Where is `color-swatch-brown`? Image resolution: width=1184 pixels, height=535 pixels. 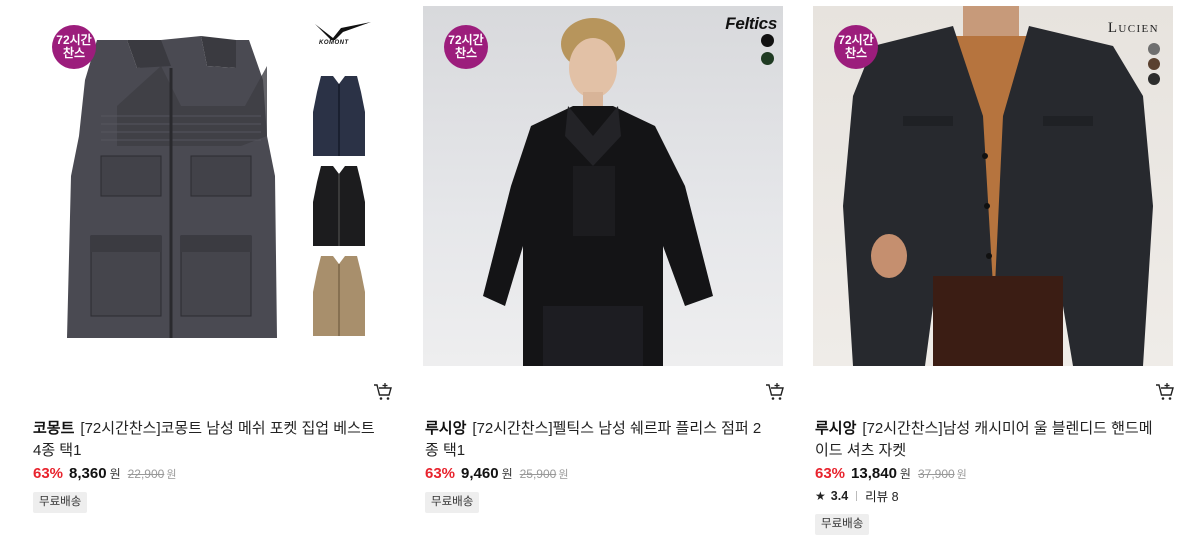
color-swatch-brown is located at coordinates (1154, 64).